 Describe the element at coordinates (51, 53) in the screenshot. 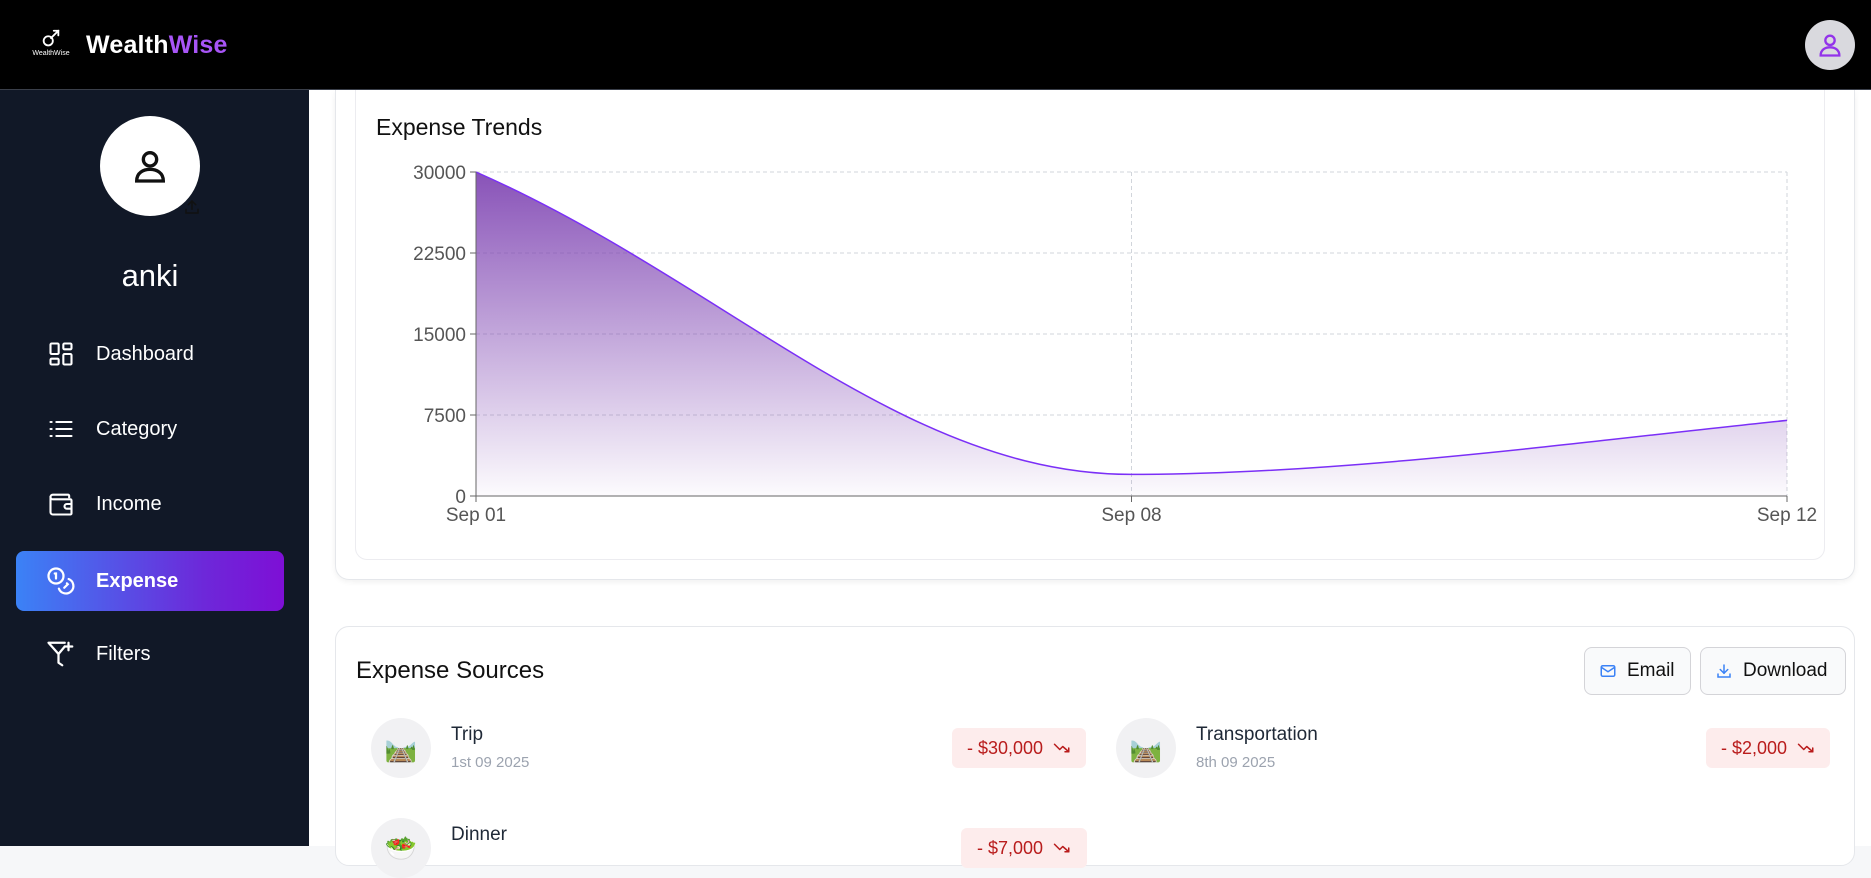

I see `logo-text: WealthWise` at that location.